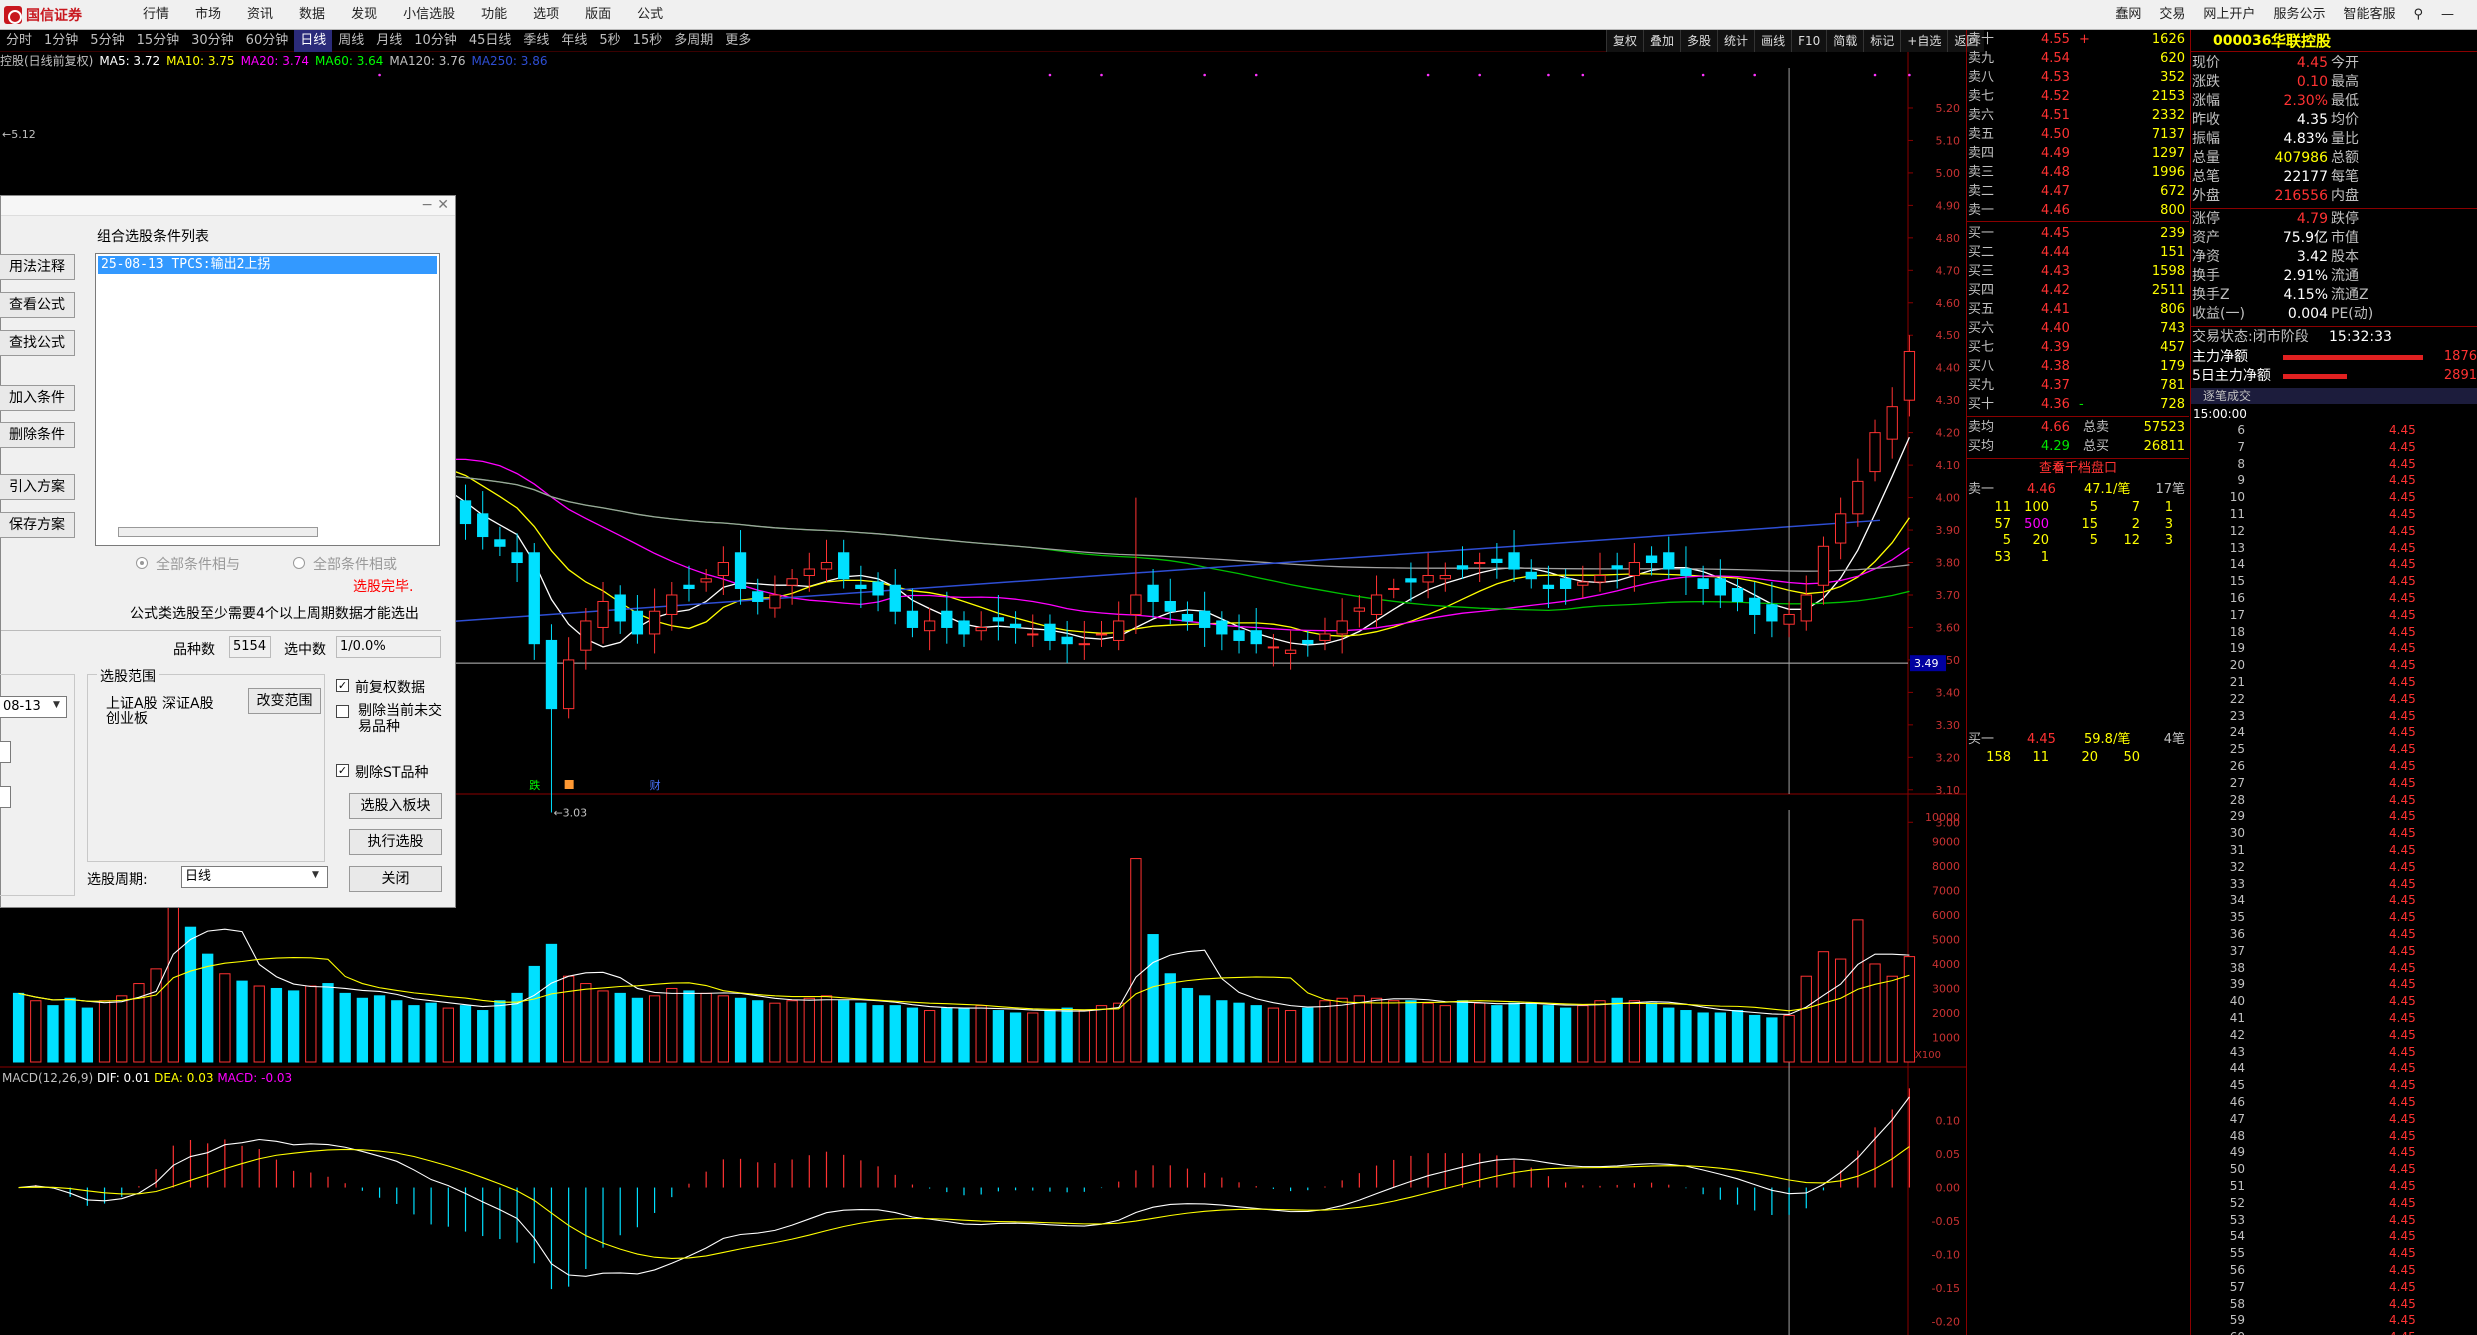 This screenshot has height=1335, width=2477. Describe the element at coordinates (2078, 39) in the screenshot. I see `ask-level-0: 卖十 4.55 +1626` at that location.